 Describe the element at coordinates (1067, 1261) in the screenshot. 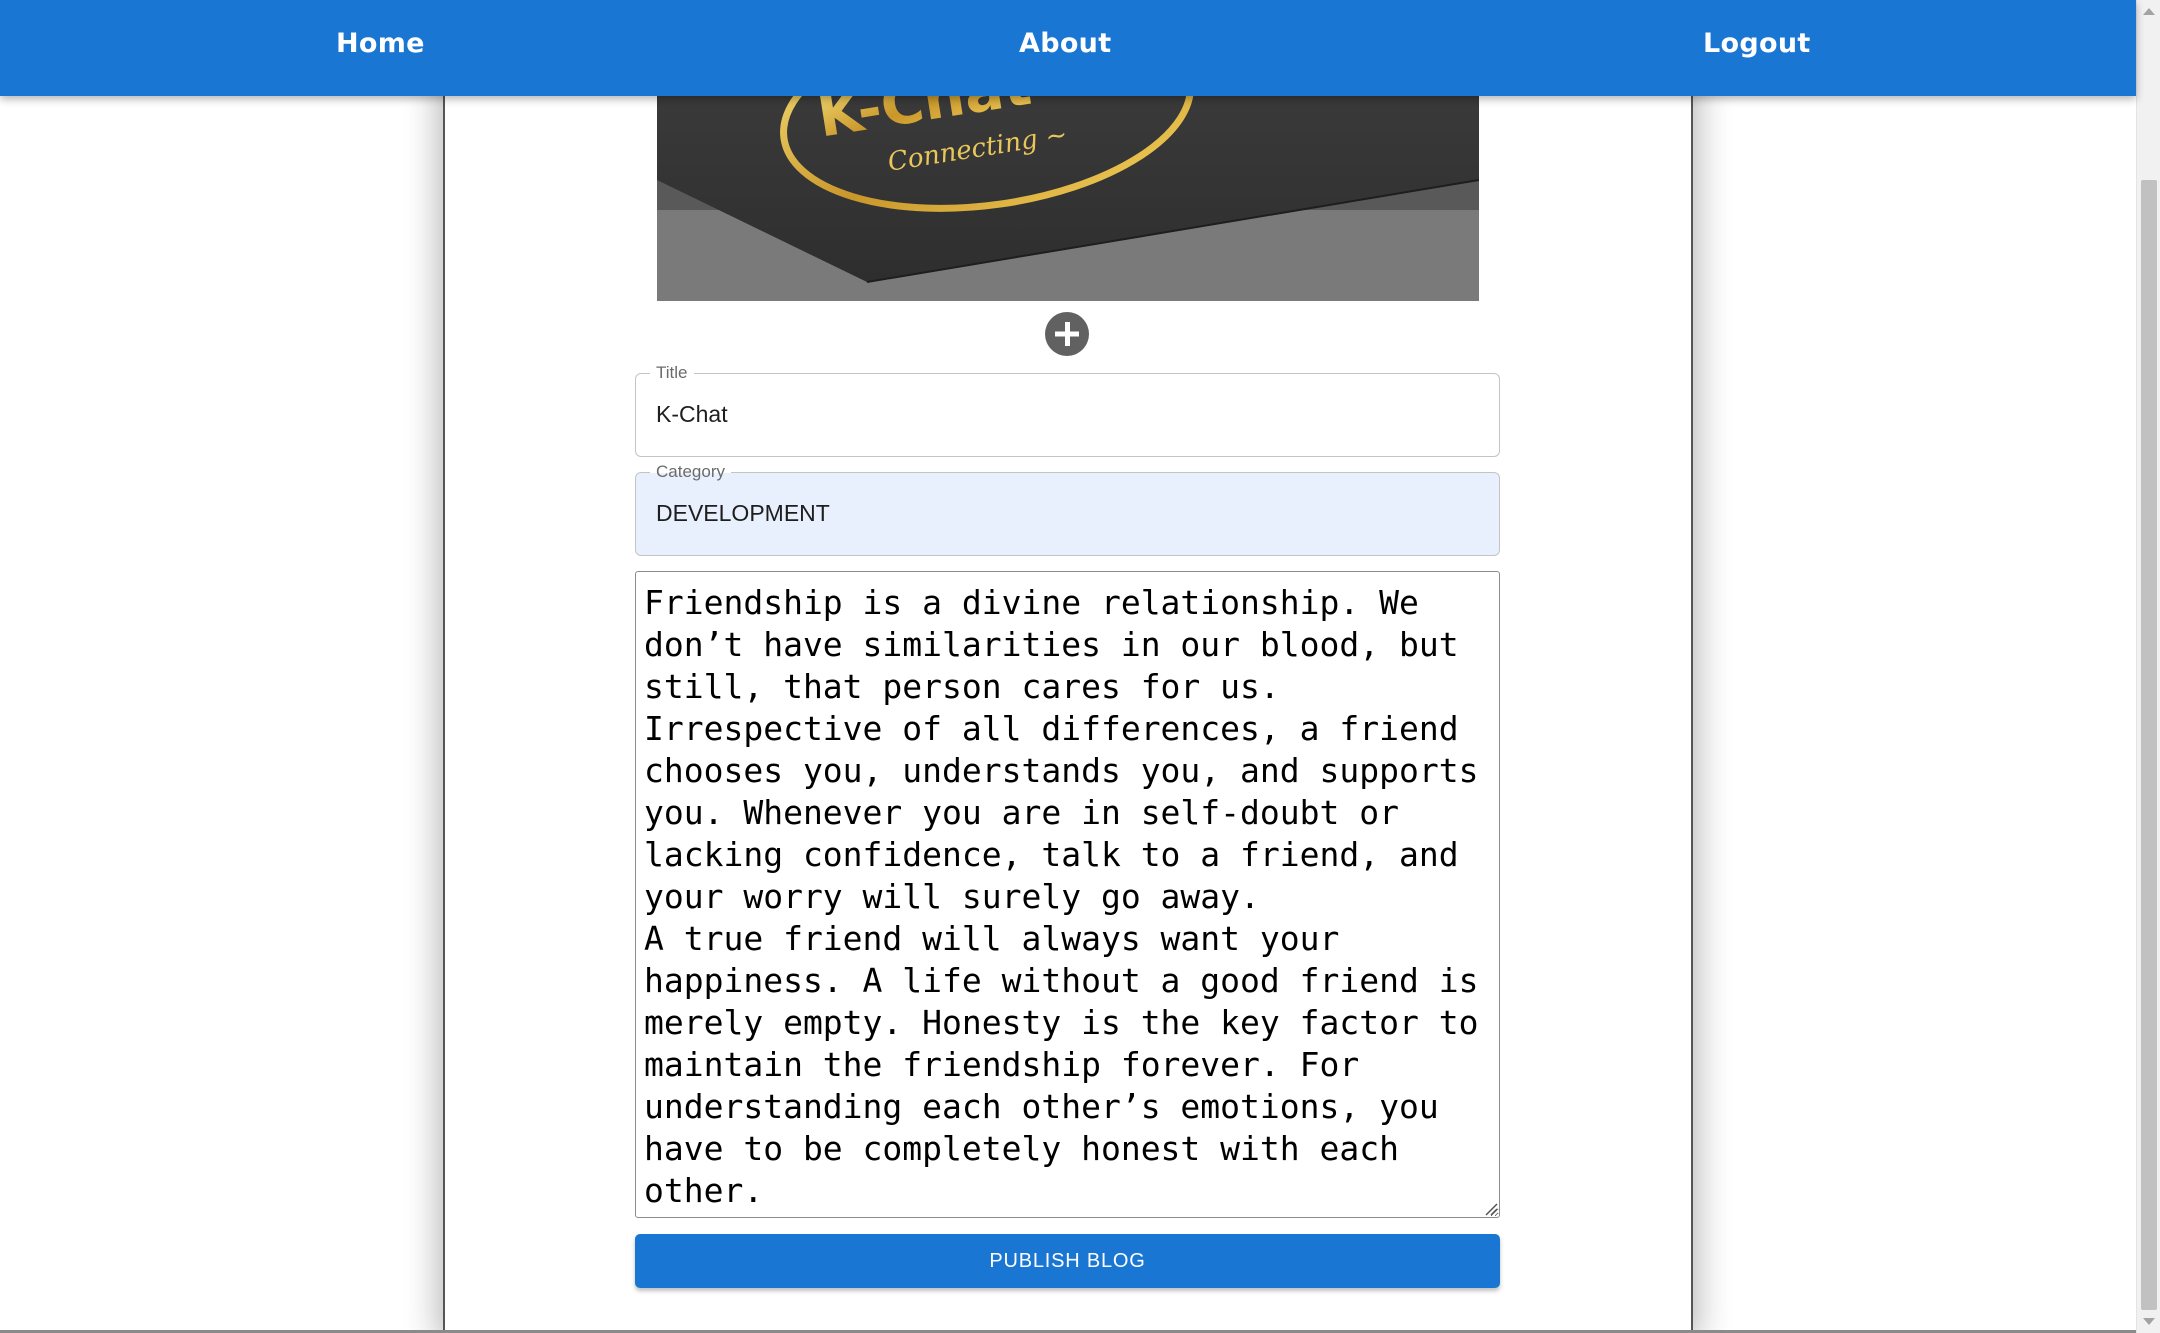

I see `publish-blog-button: PUBLISH BLOG` at that location.